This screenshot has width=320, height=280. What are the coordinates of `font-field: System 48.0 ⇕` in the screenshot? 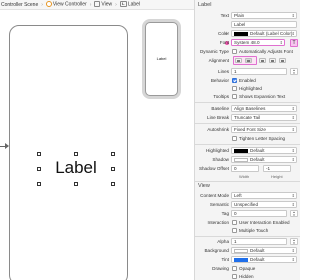 It's located at (258, 42).